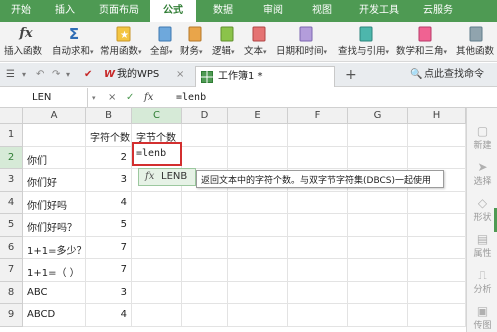 This screenshot has height=332, width=497. I want to click on datetime-functions-button: 日期和时间▾, so click(306, 42).